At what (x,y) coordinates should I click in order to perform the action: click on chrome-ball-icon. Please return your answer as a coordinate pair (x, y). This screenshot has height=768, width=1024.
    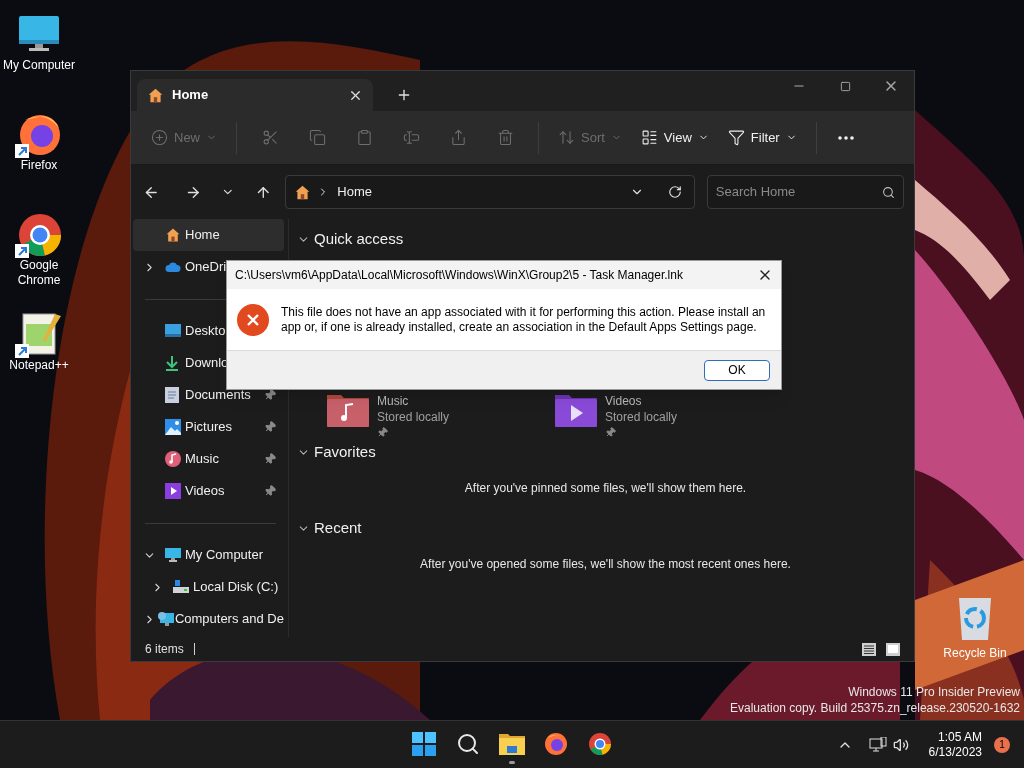
    Looking at the image, I should click on (600, 744).